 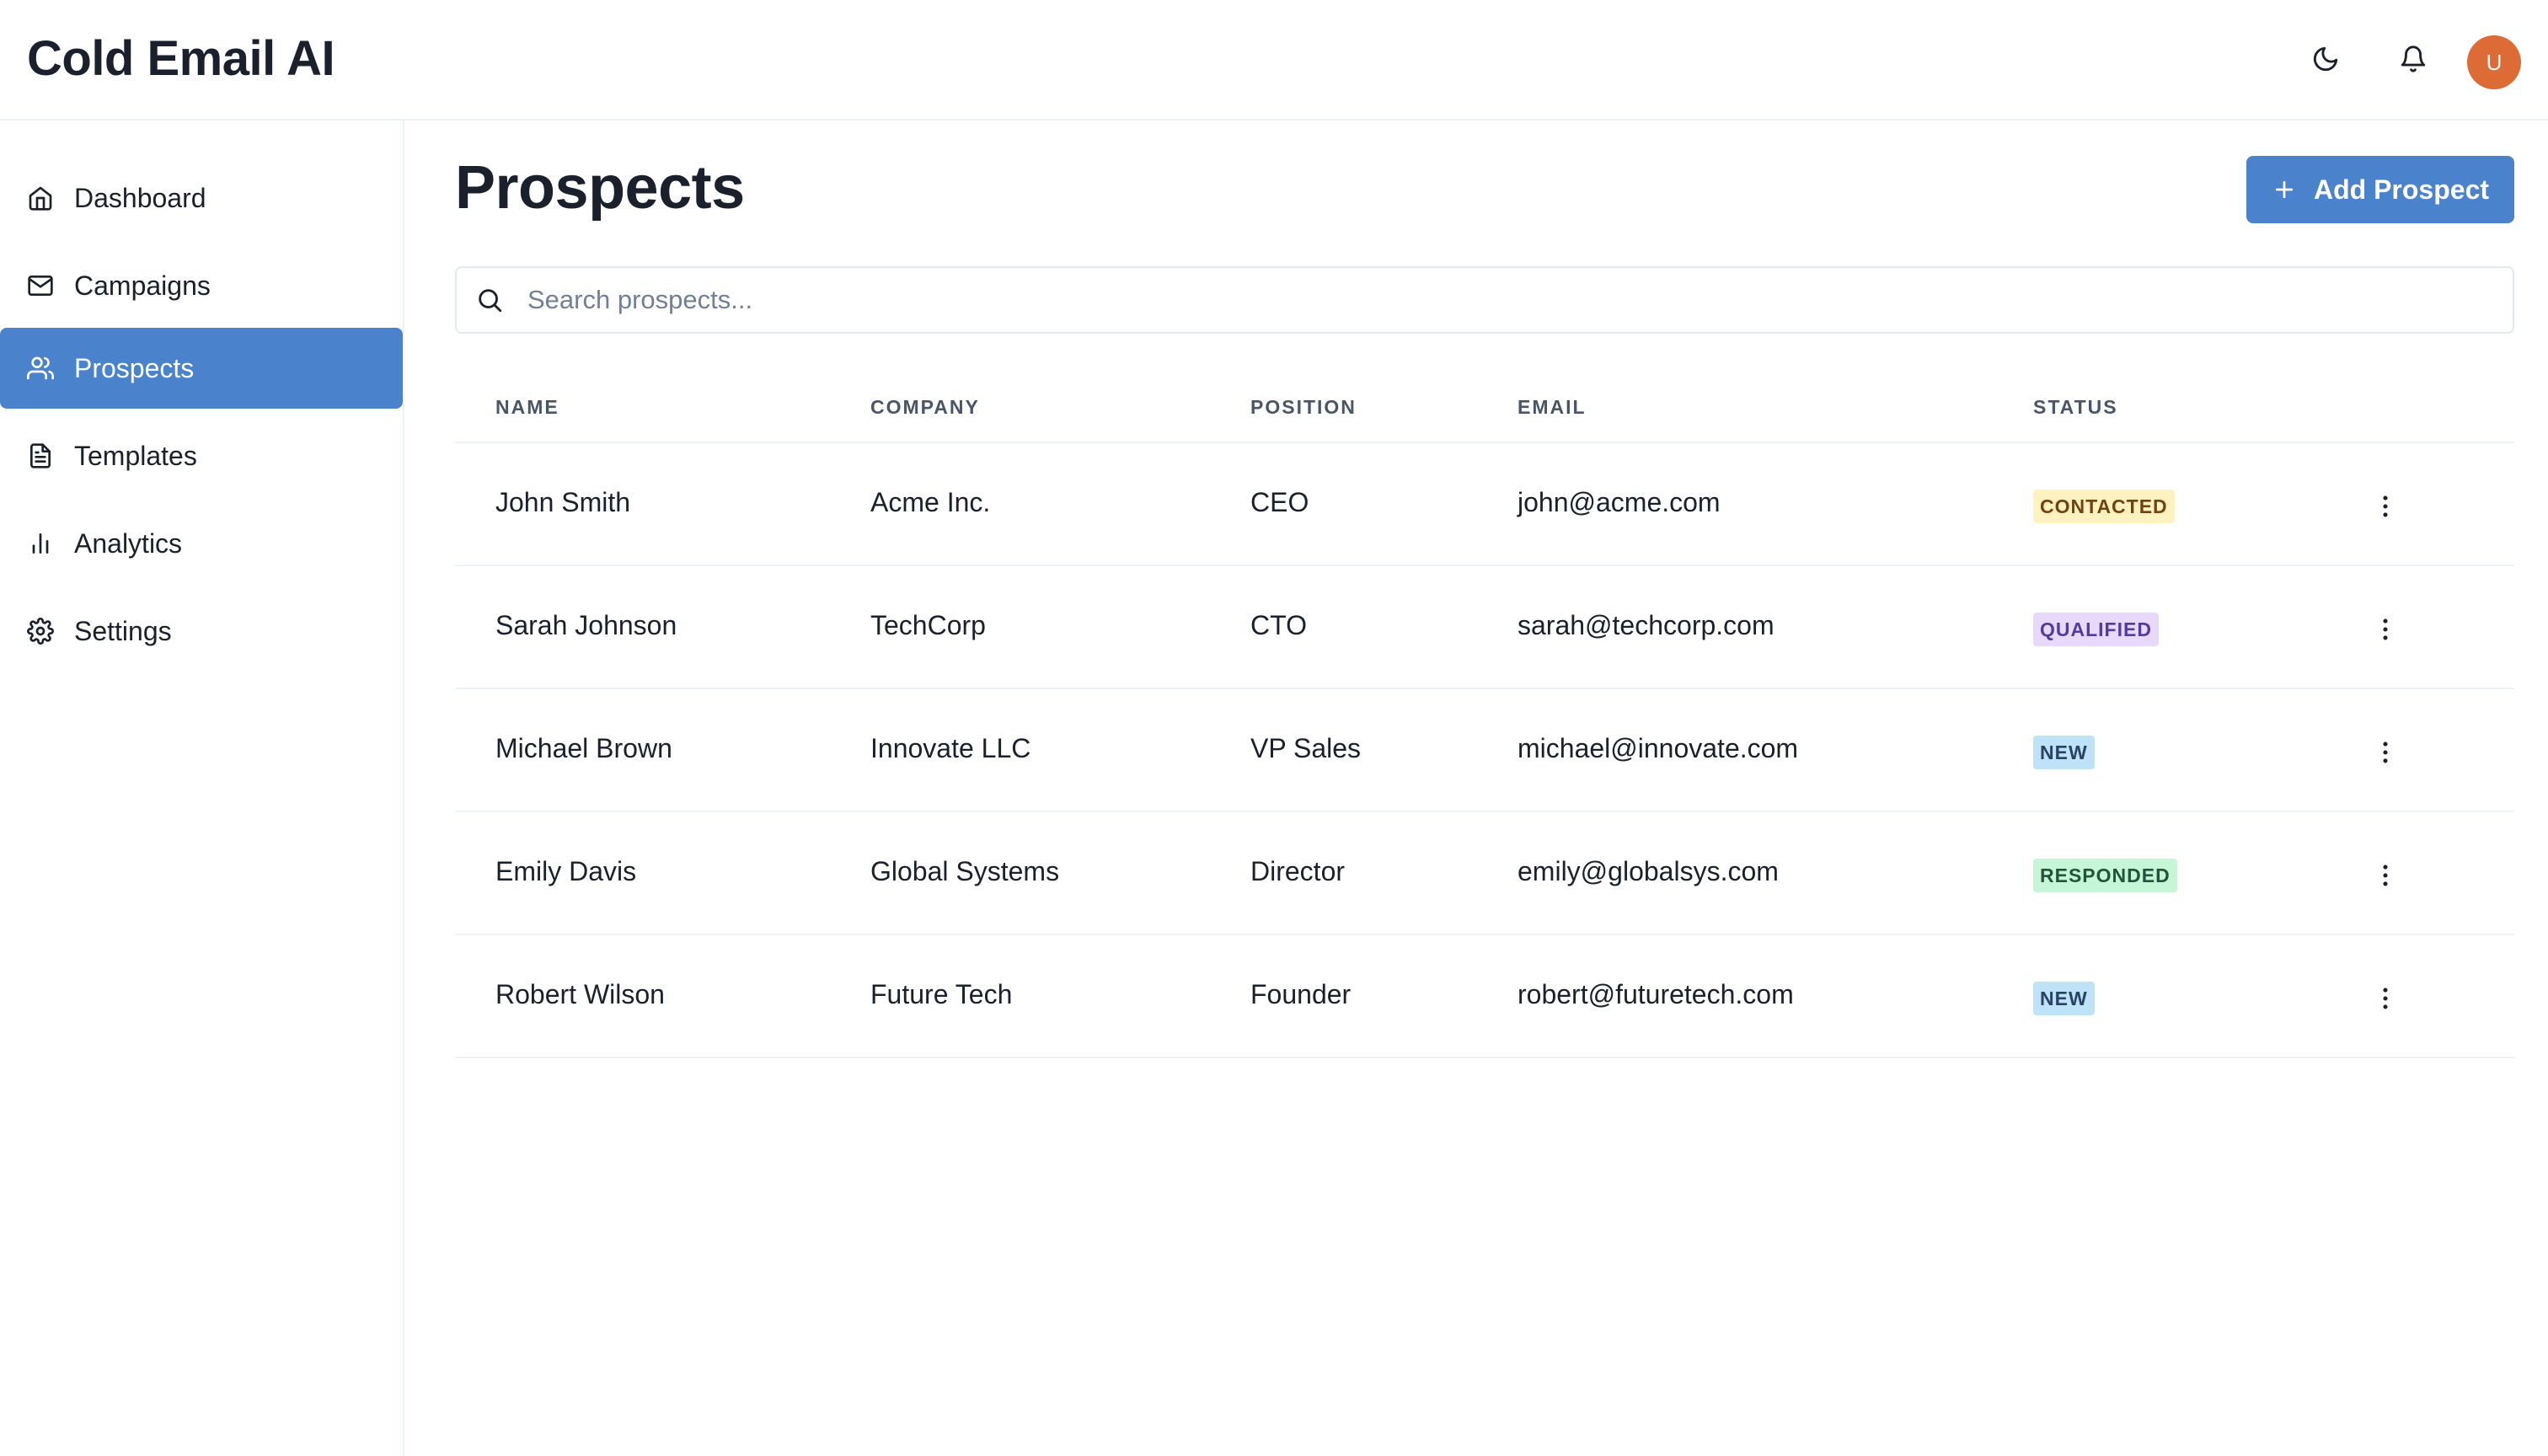 What do you see at coordinates (1298, 871) in the screenshot?
I see `prospect-position: Director` at bounding box center [1298, 871].